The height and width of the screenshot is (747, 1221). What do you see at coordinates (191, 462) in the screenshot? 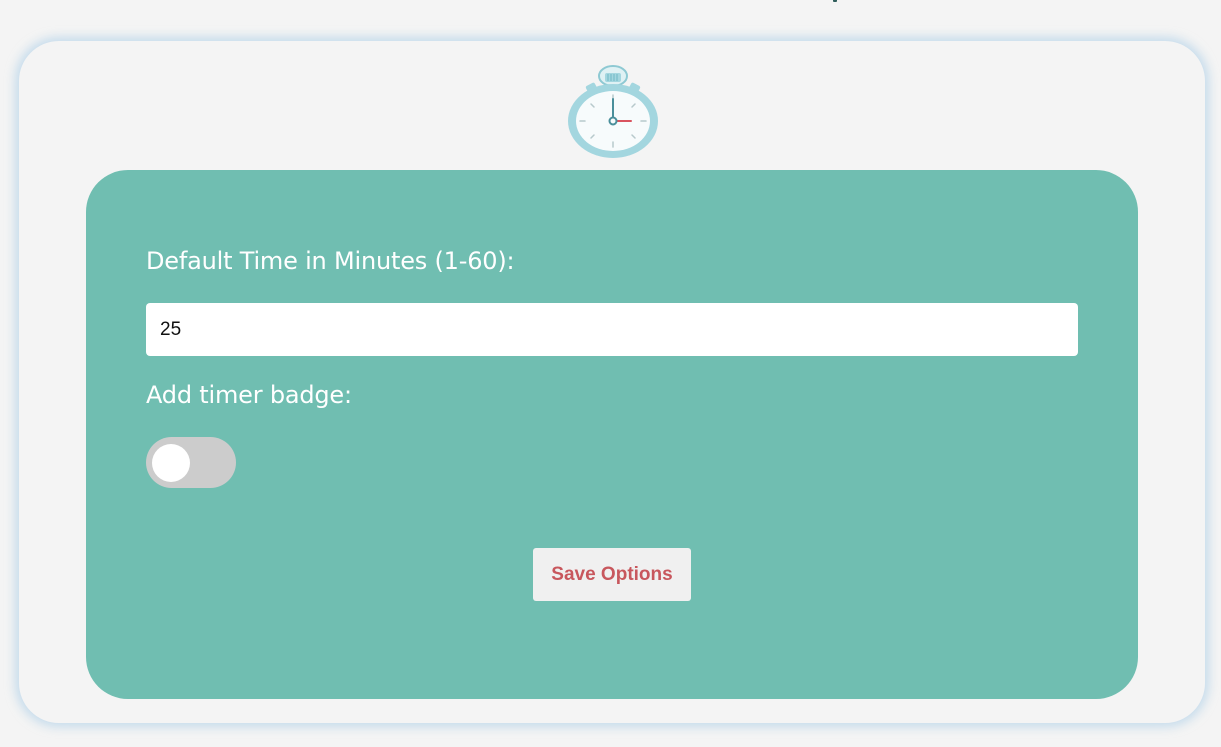
I see `timer-badge-toggle` at bounding box center [191, 462].